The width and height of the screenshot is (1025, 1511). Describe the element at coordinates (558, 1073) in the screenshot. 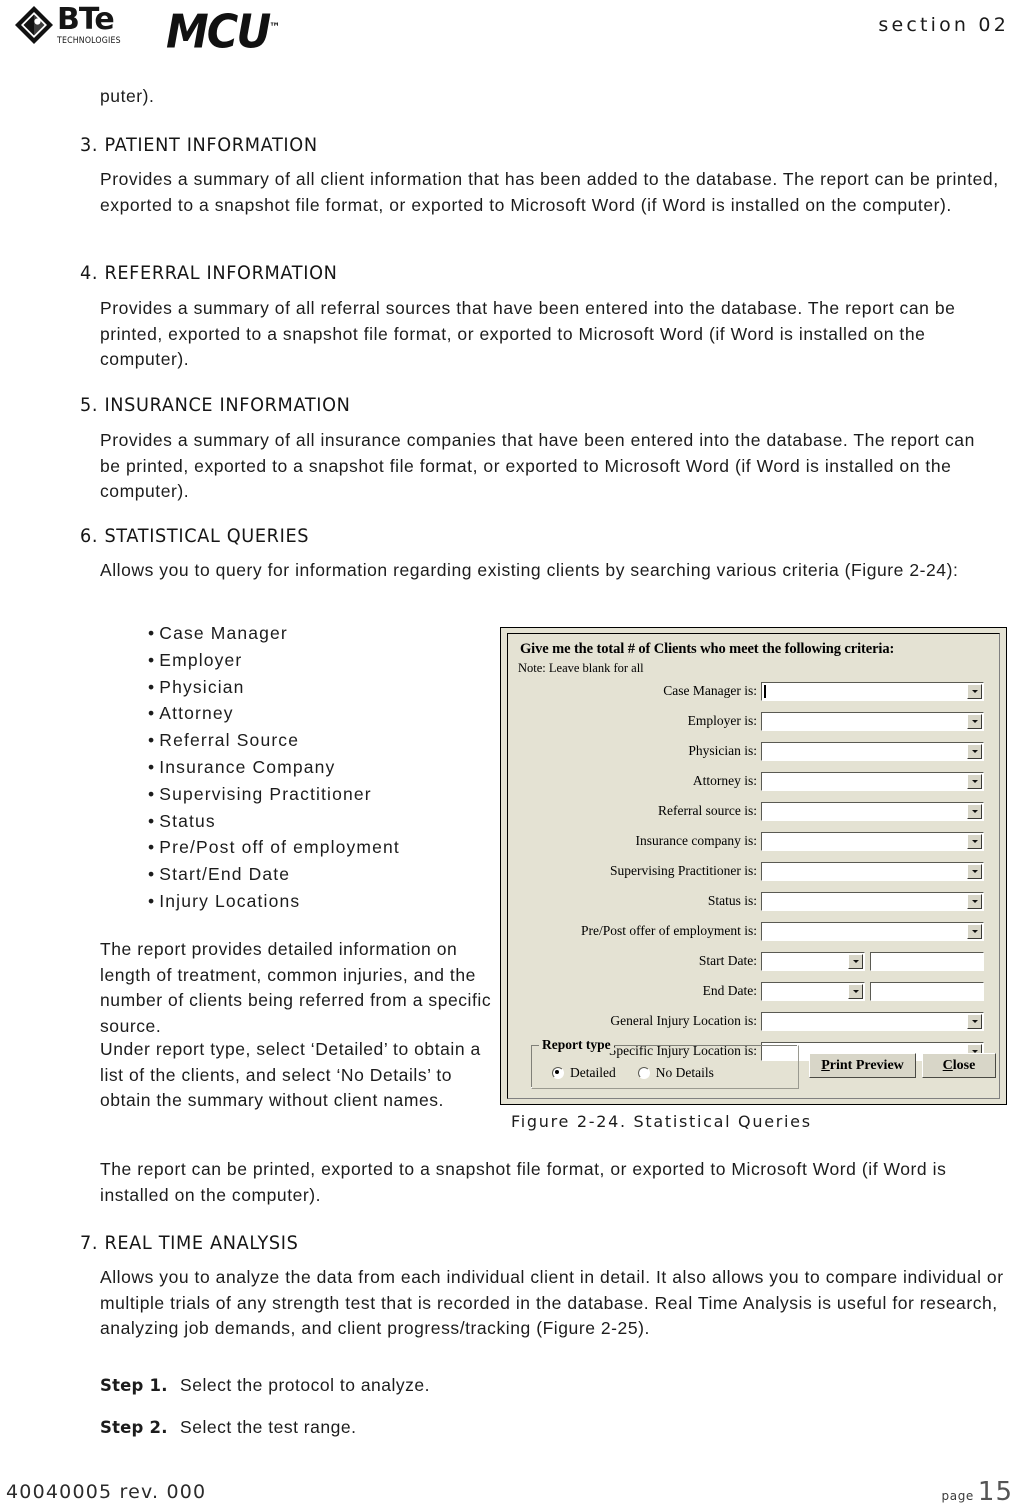

I see `radio-detailed` at that location.